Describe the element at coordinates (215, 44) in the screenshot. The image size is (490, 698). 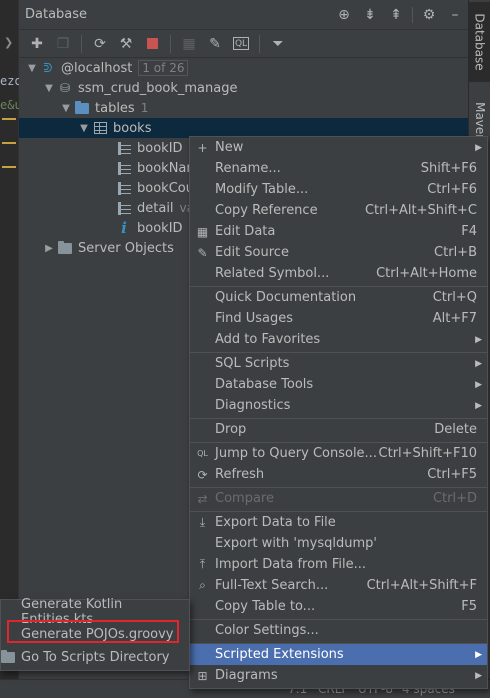
I see `edit-icon: ✎` at that location.